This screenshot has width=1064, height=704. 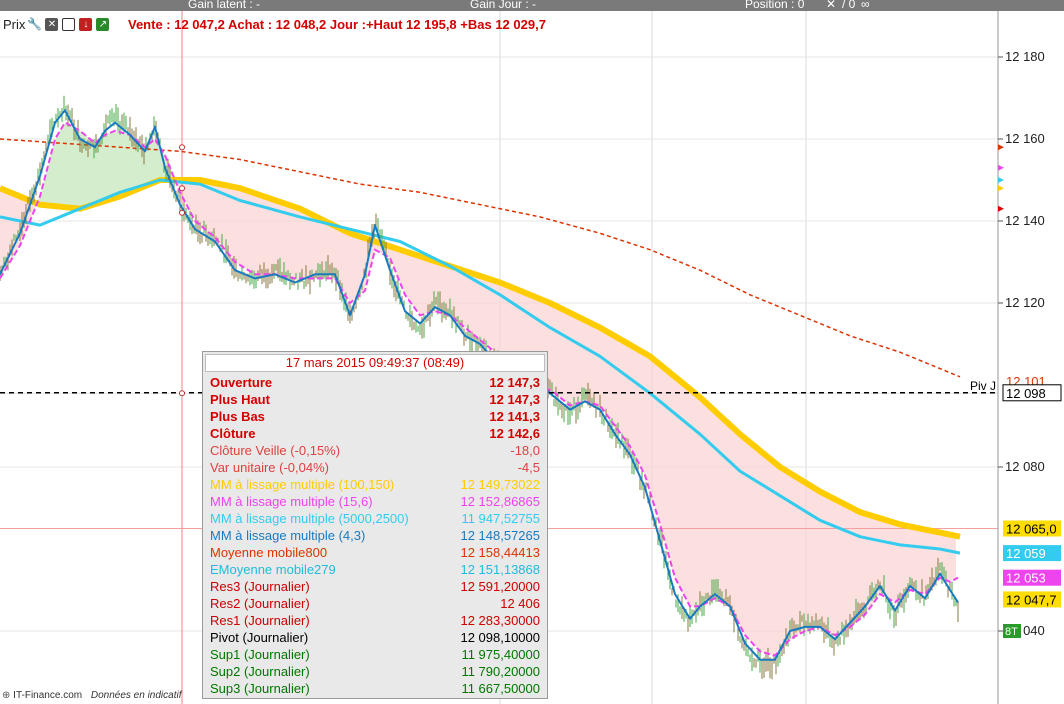 What do you see at coordinates (260, 671) in the screenshot?
I see `tooltip-row-label: Sup2 (Journalier)` at bounding box center [260, 671].